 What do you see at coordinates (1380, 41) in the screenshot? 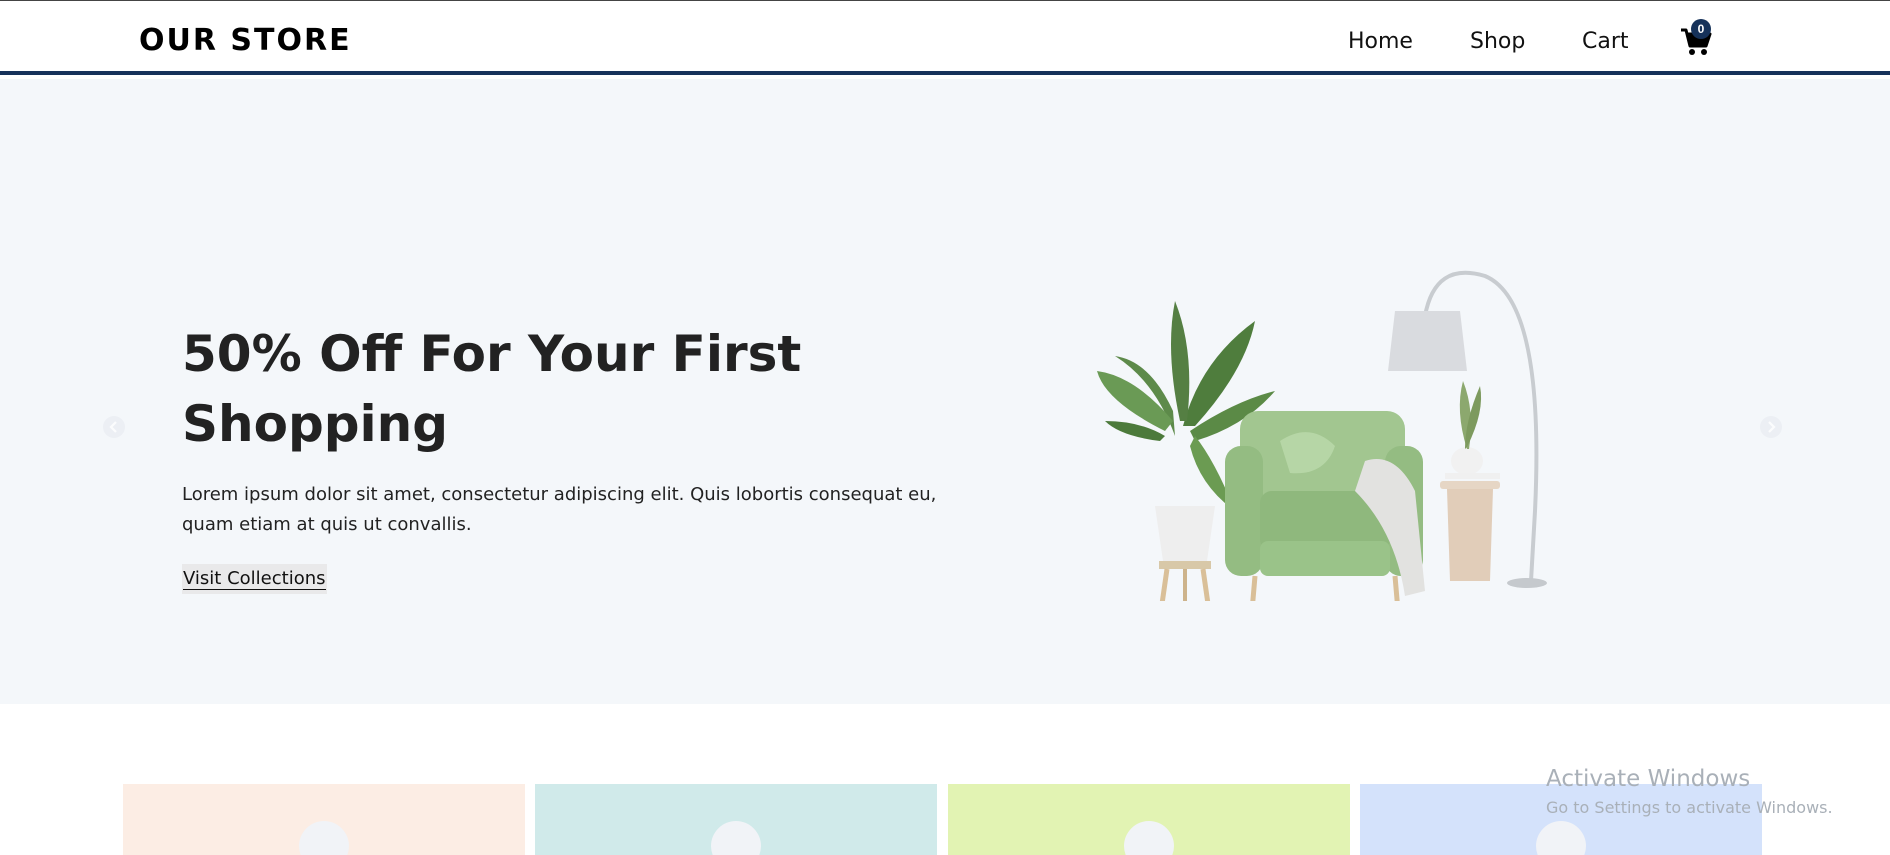
I see `nav-link-home: Home` at bounding box center [1380, 41].